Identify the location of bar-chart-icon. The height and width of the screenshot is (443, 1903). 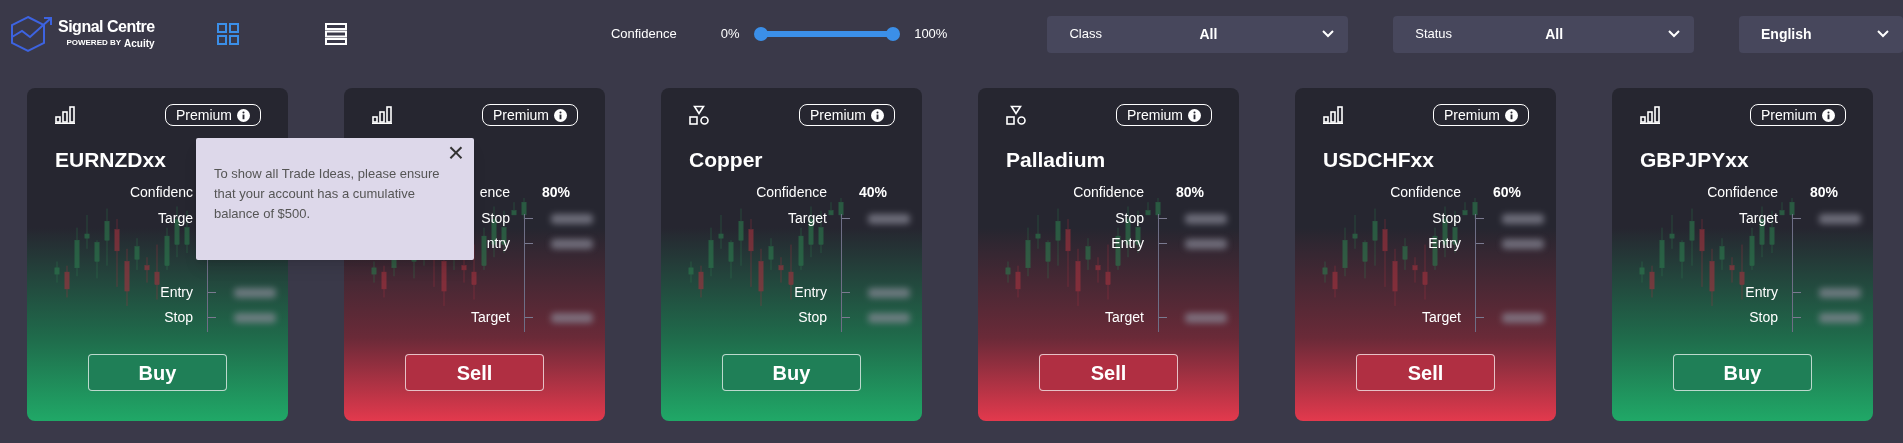
(1650, 115).